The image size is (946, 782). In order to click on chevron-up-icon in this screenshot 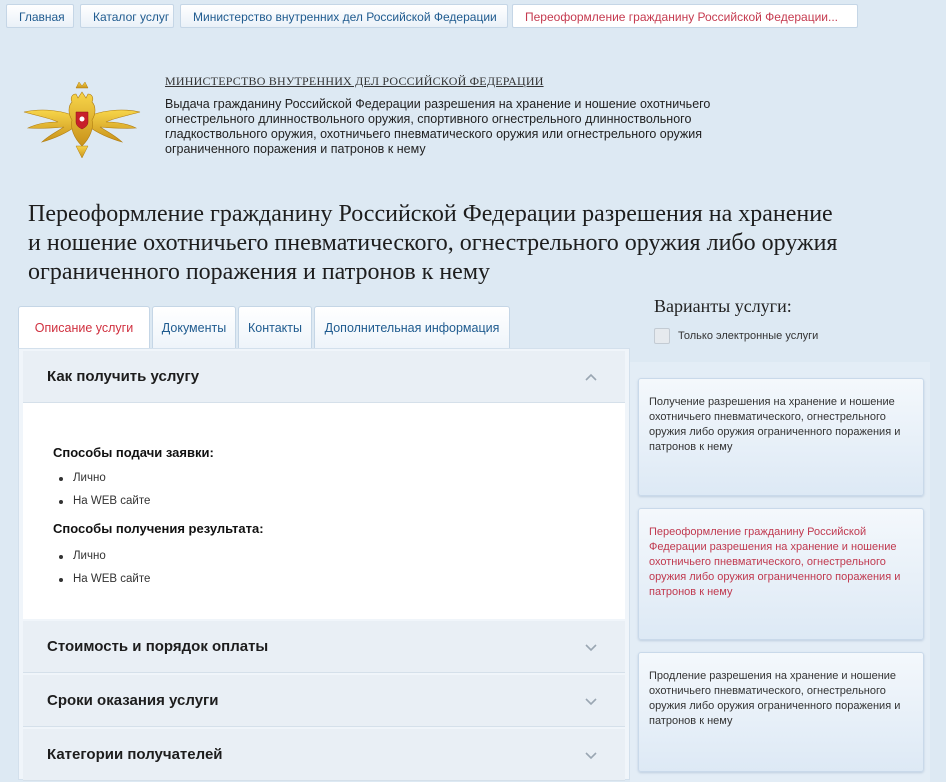, I will do `click(591, 377)`.